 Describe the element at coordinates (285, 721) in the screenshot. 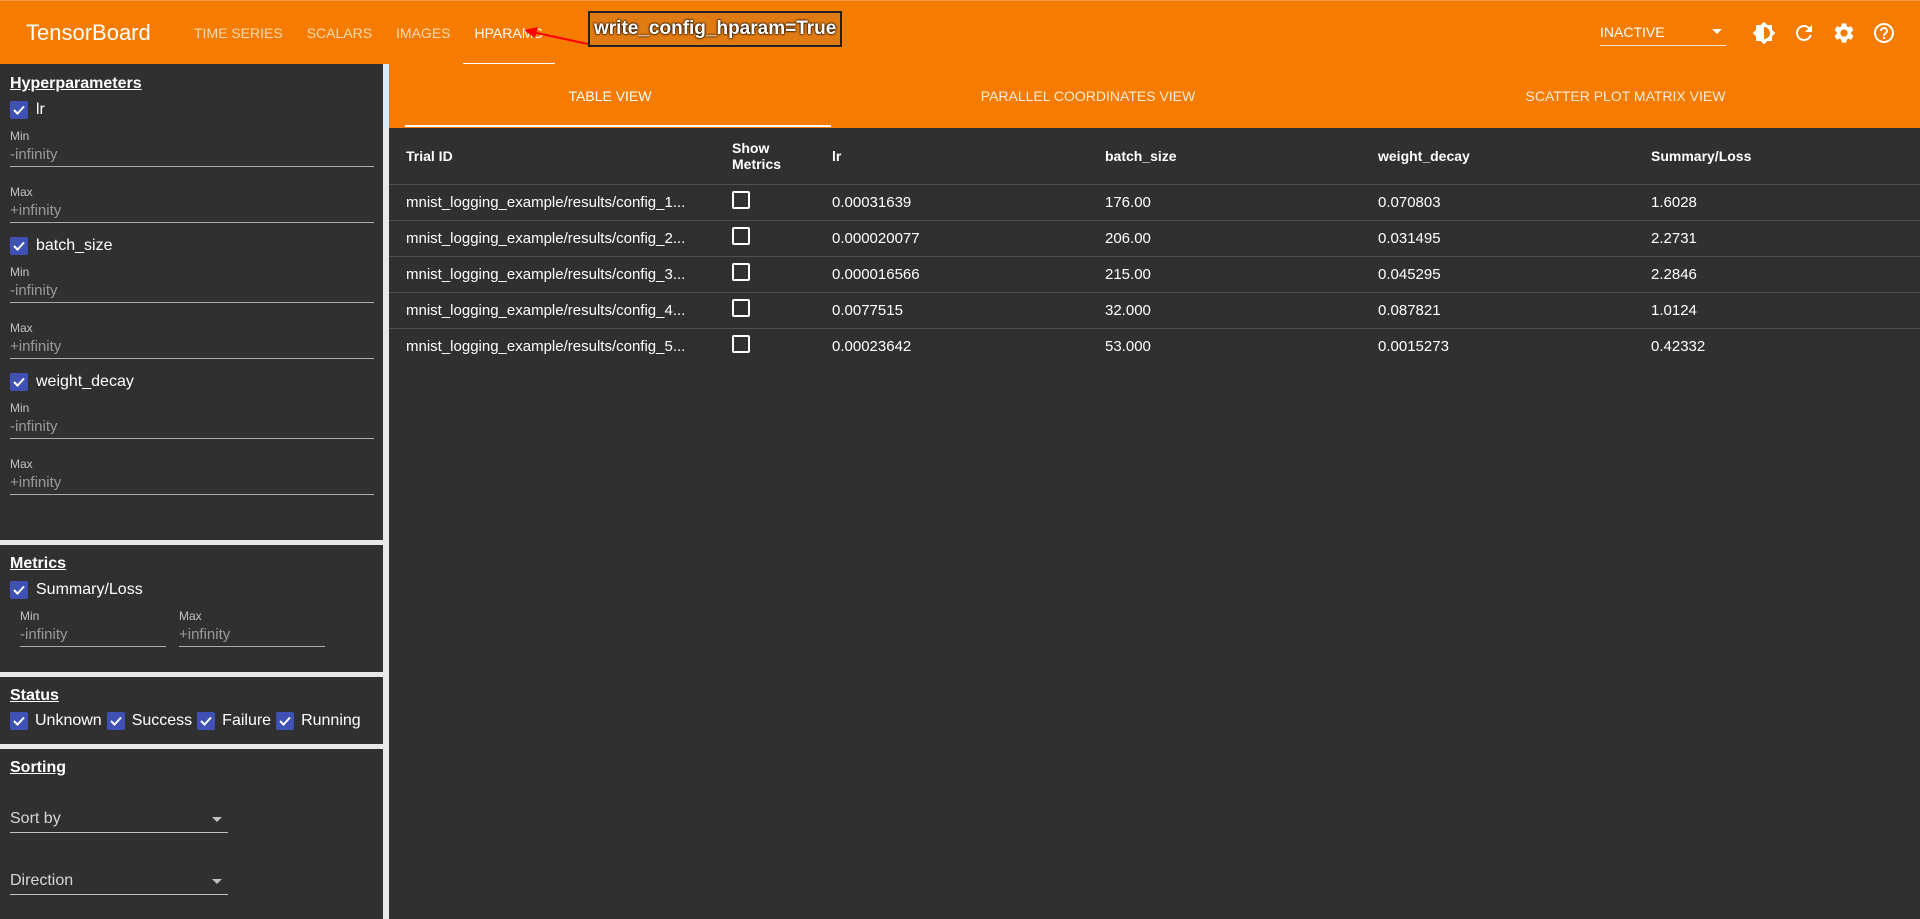

I see `status-running-checkbox` at that location.